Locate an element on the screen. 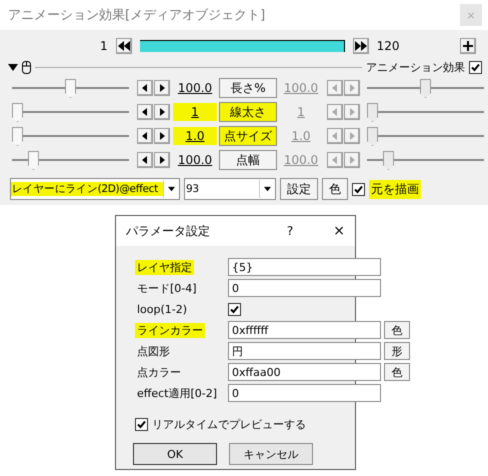  number-dropdown: 93 is located at coordinates (230, 189).